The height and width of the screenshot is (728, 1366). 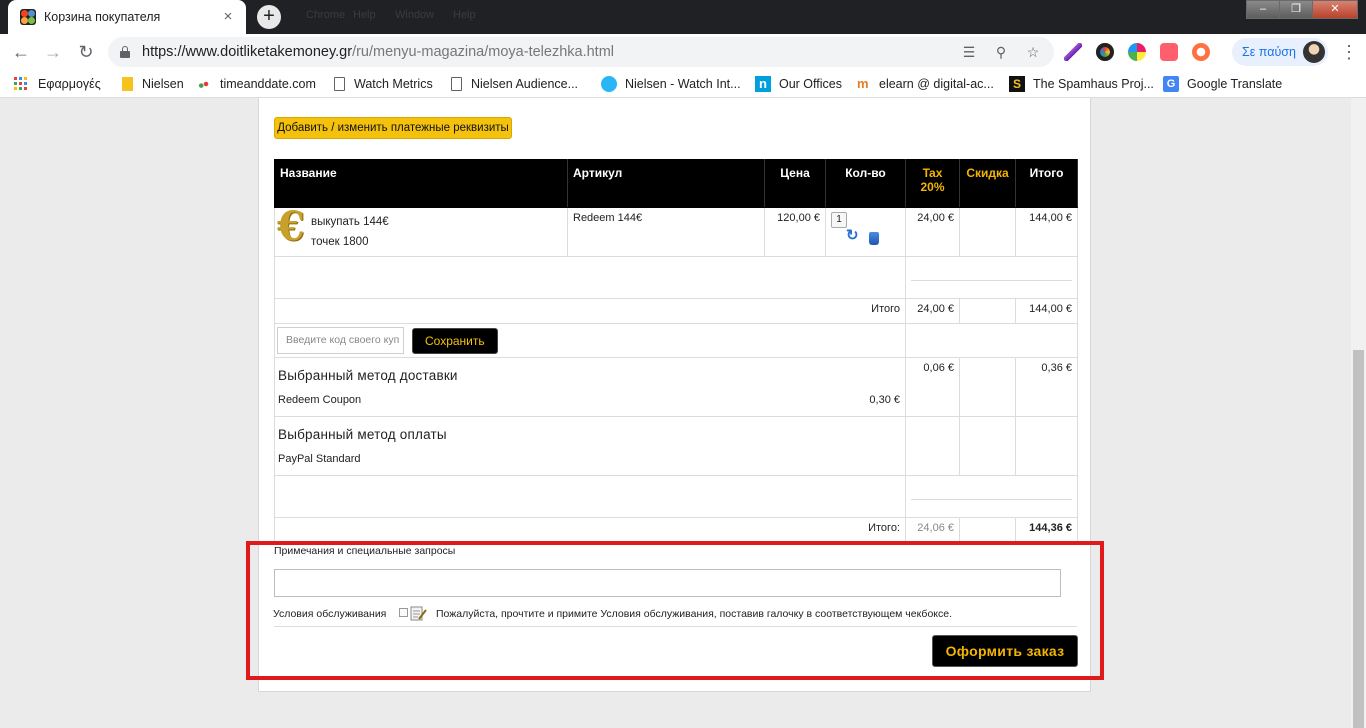 What do you see at coordinates (1046, 387) in the screenshot?
I see `shipping-total: 0,36 €` at bounding box center [1046, 387].